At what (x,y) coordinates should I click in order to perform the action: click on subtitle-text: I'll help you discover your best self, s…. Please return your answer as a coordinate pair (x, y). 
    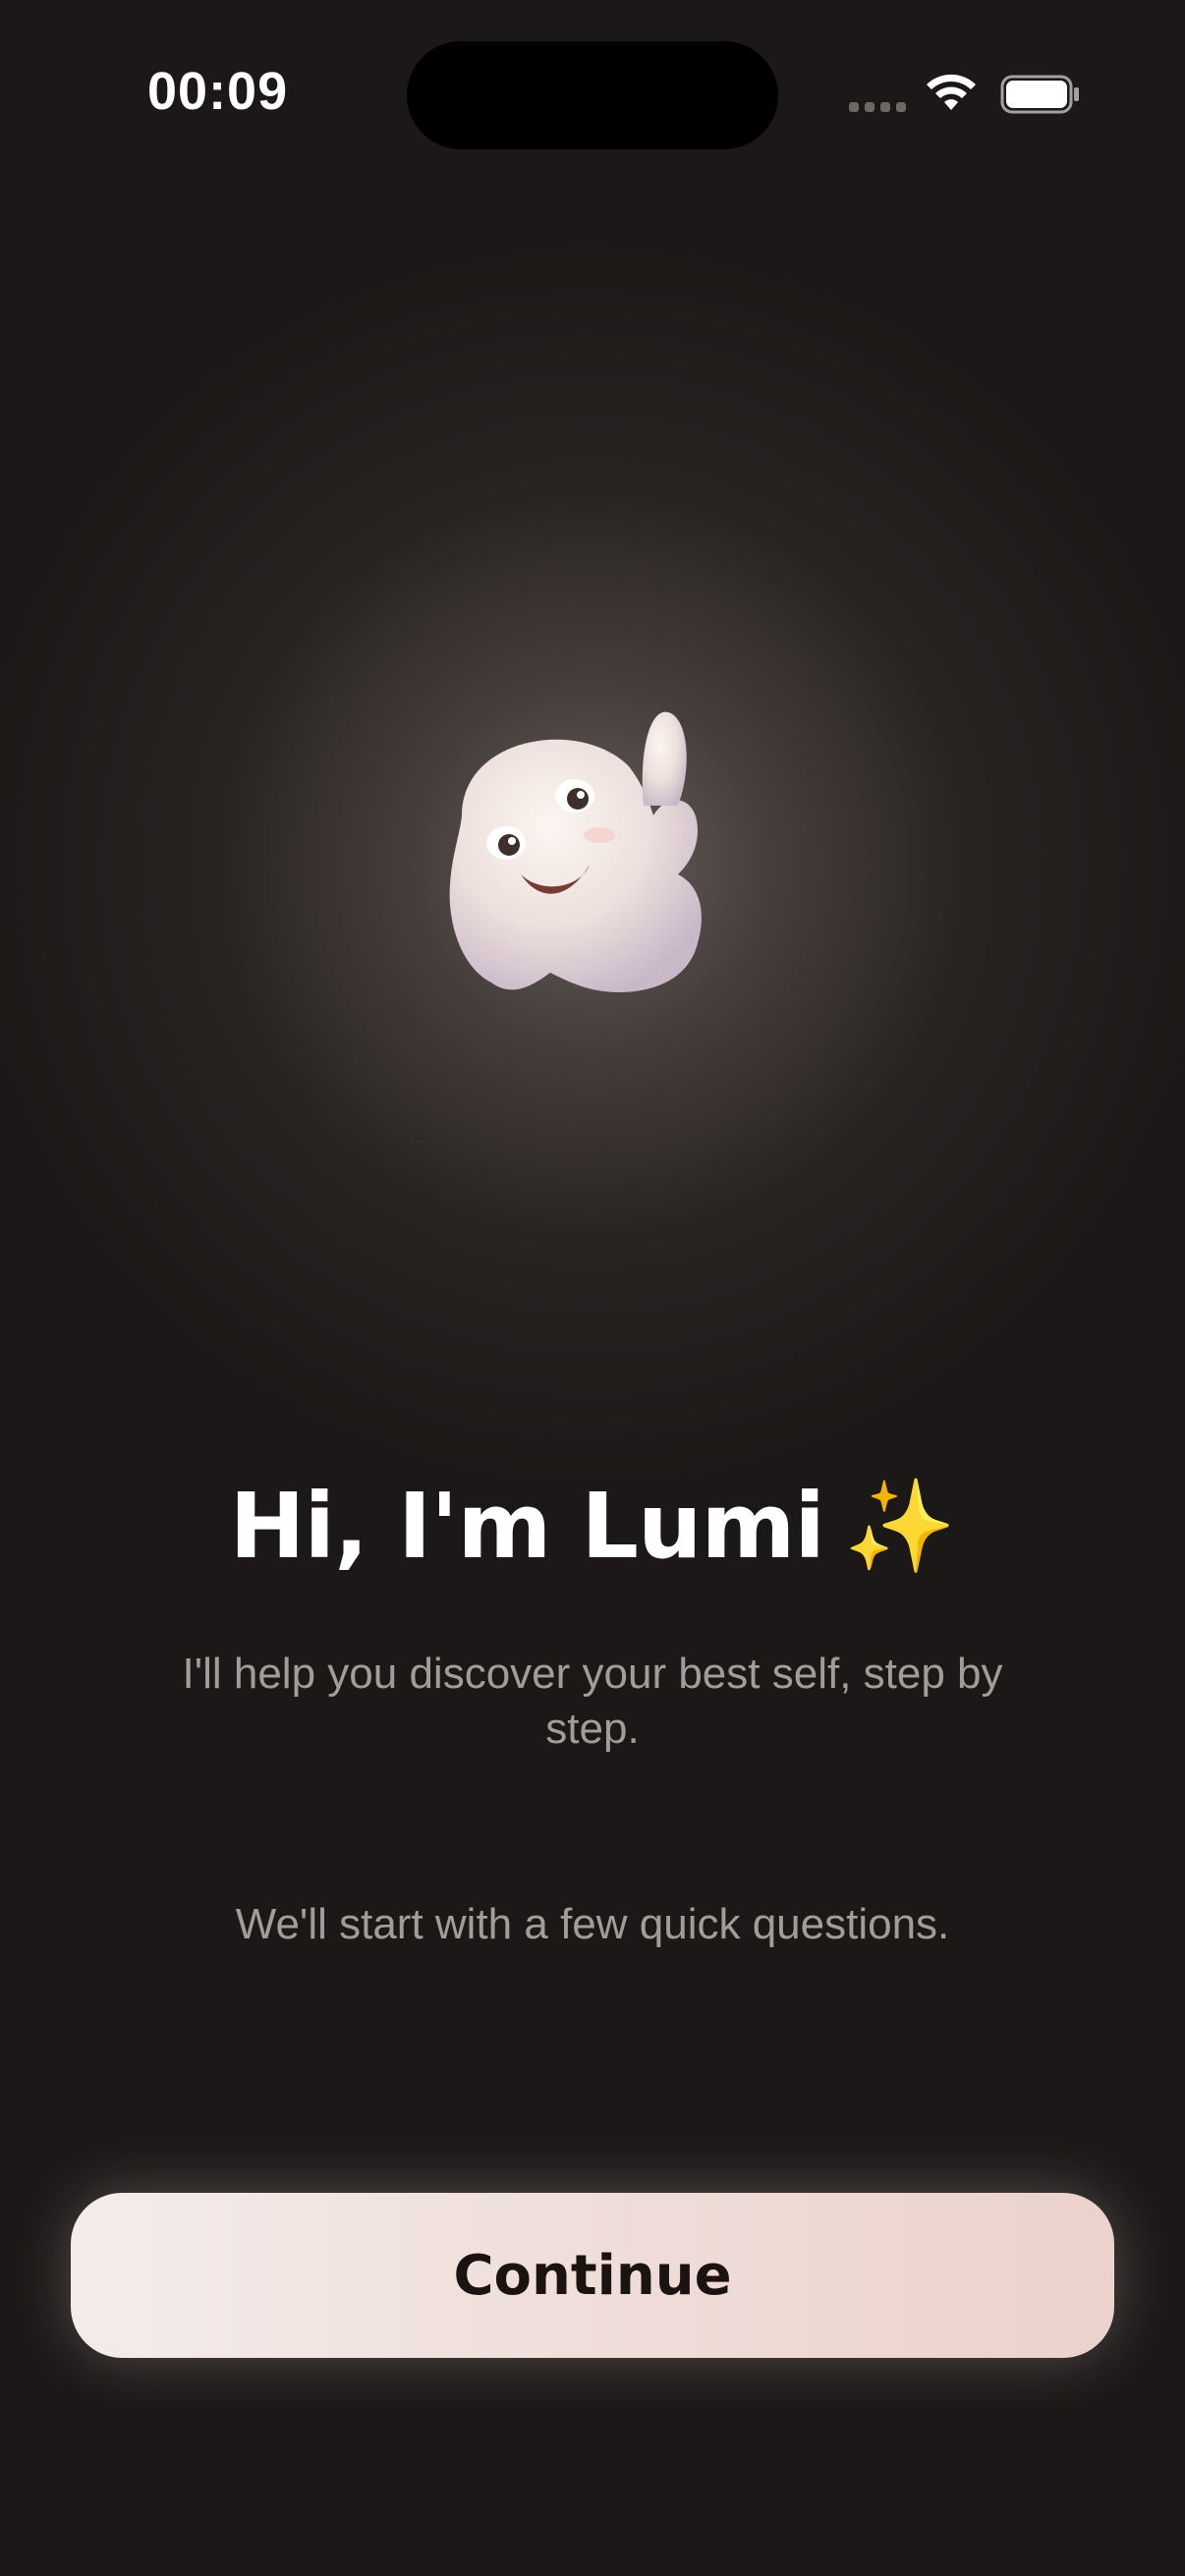
    Looking at the image, I should click on (592, 1701).